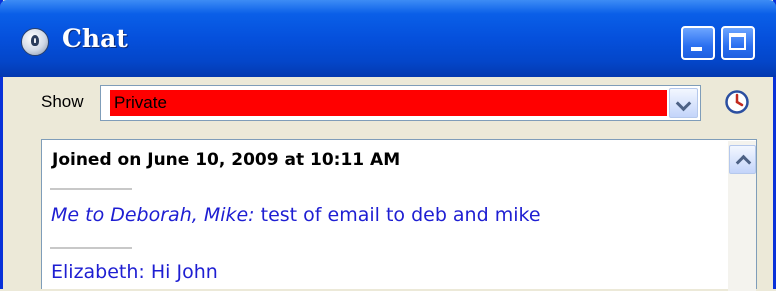 This screenshot has width=776, height=291. What do you see at coordinates (226, 160) in the screenshot?
I see `joined-status: Joined on June 10, 2009 at 10:11 AM` at bounding box center [226, 160].